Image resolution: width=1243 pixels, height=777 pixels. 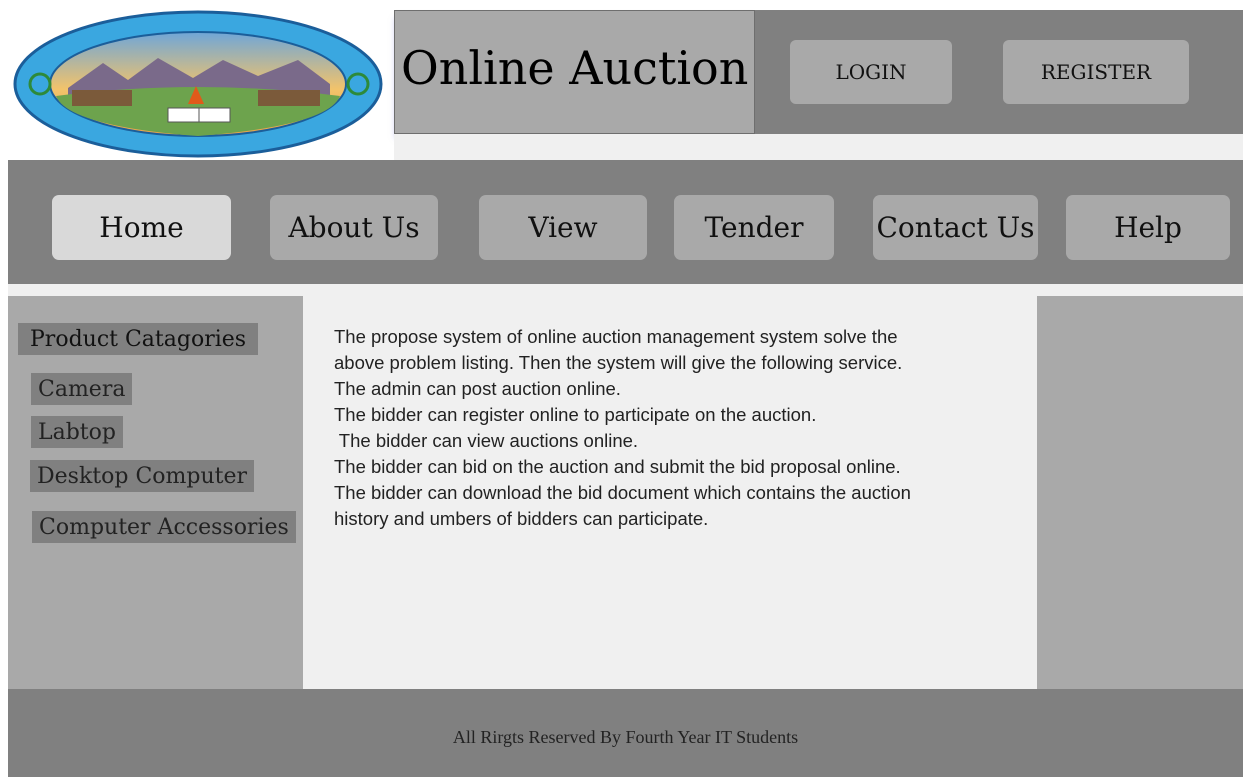 I want to click on wolkite-university-logo-icon, so click(x=198, y=84).